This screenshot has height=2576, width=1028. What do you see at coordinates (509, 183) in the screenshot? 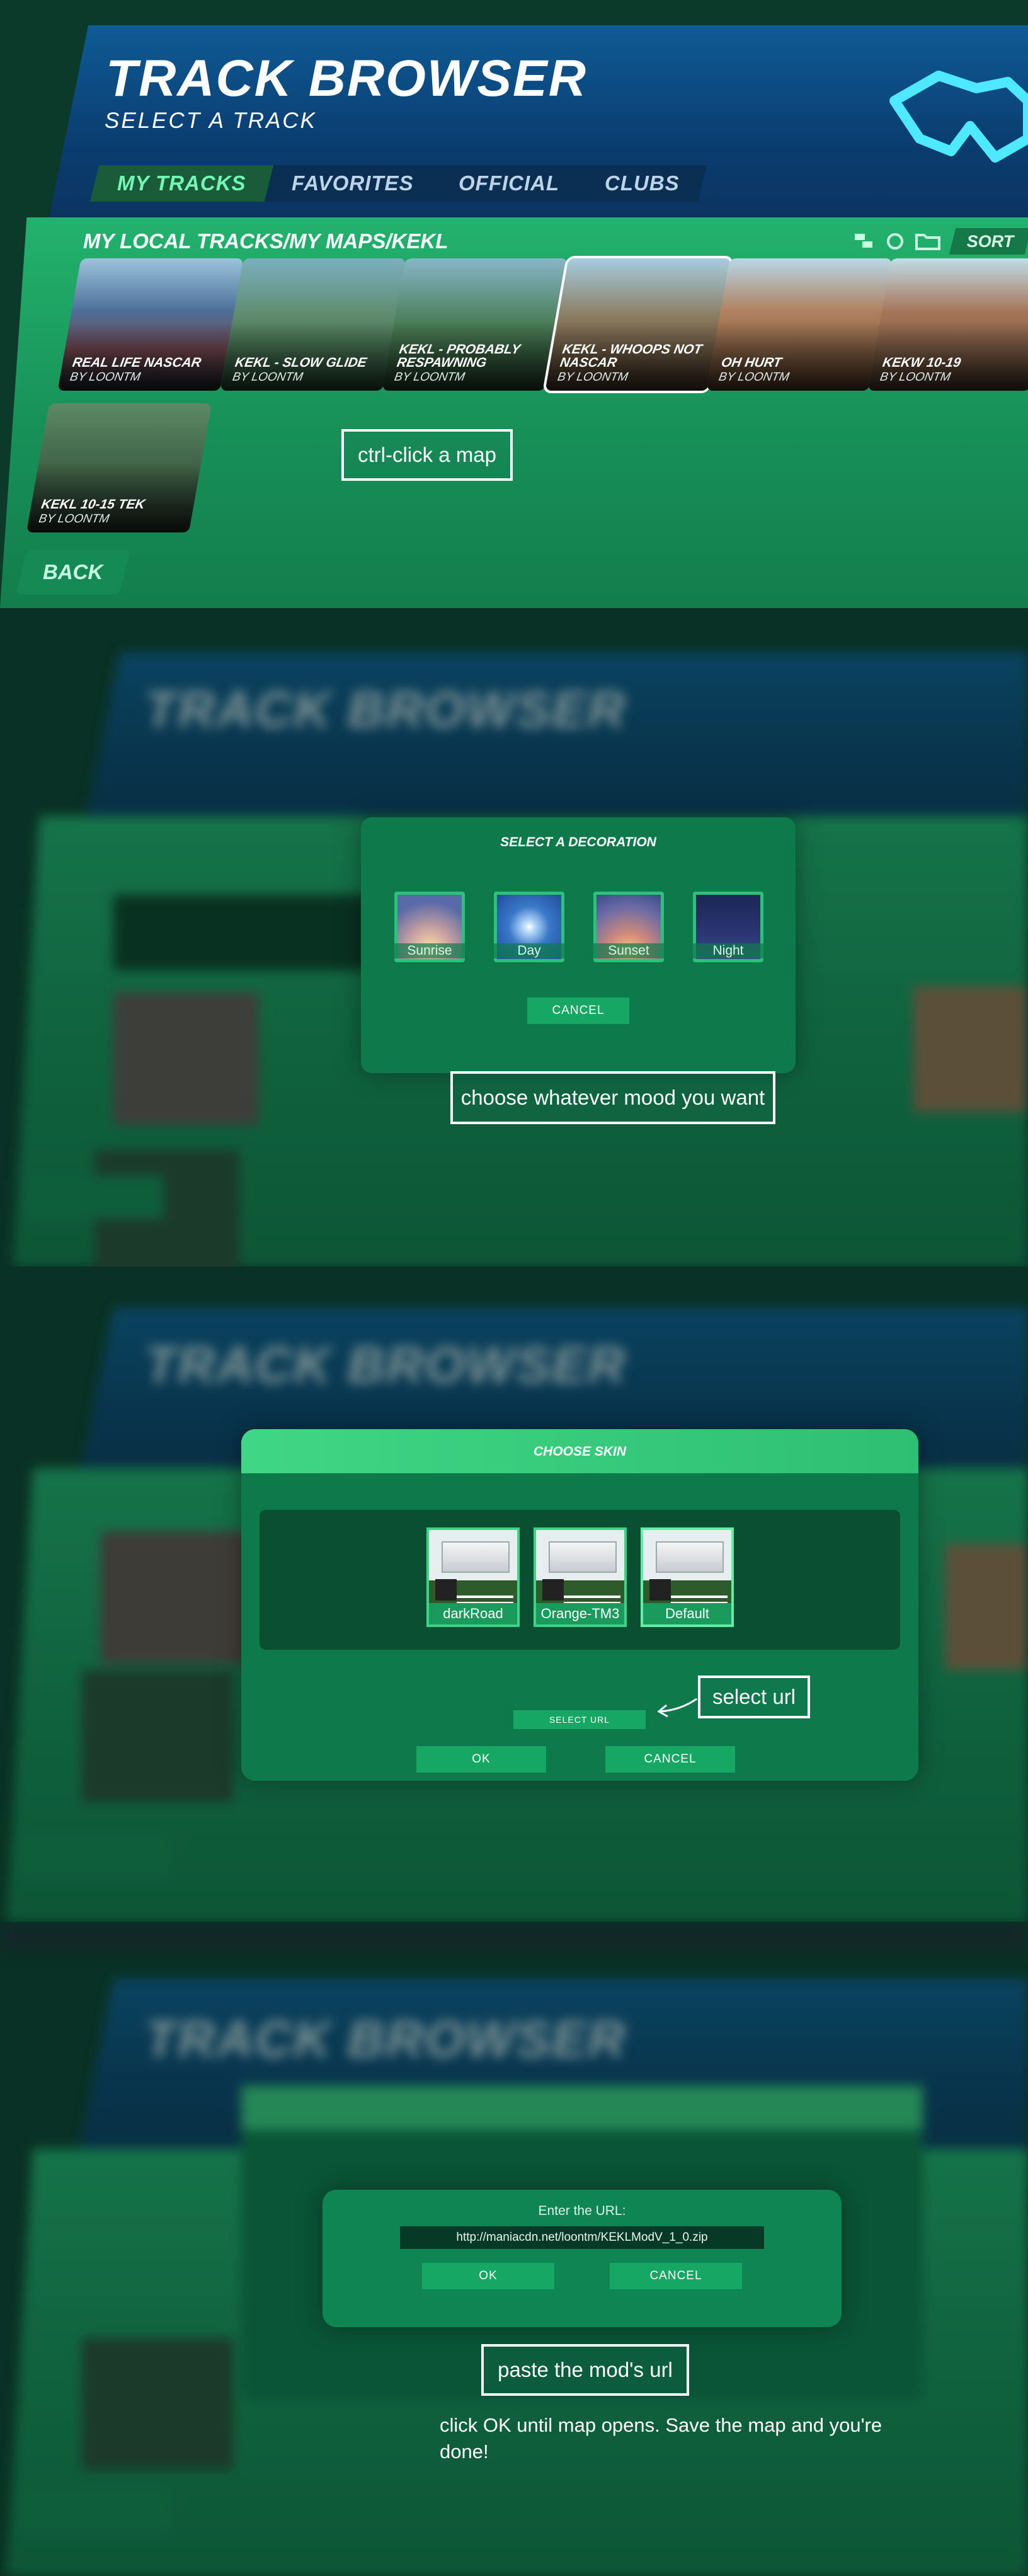
I see `tab-official: OFFICIAL` at bounding box center [509, 183].